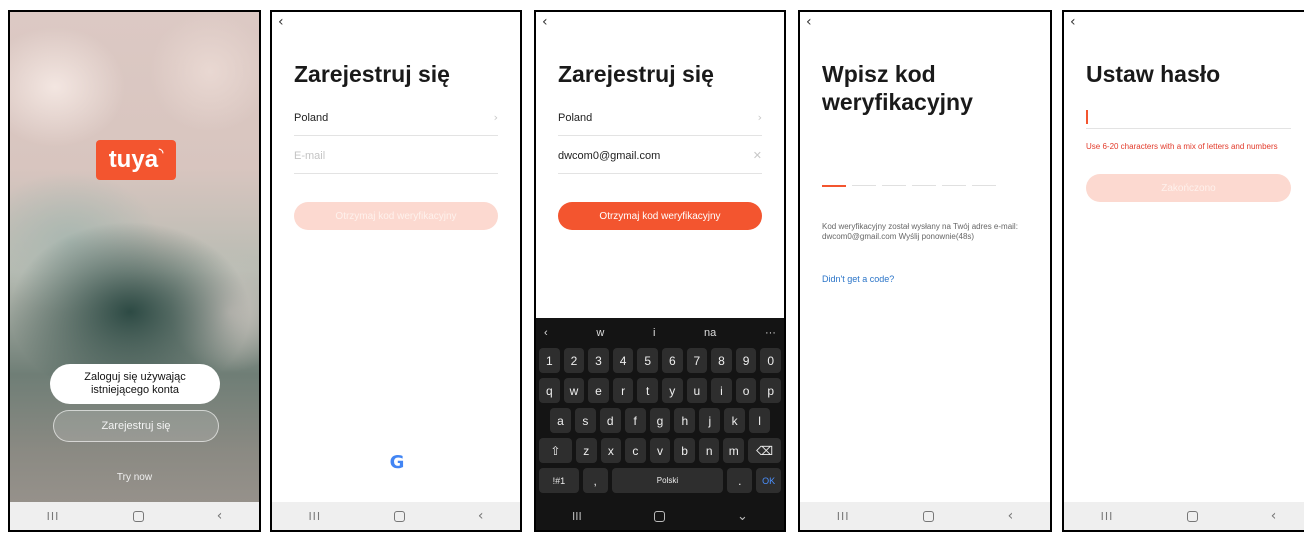 This screenshot has height=535, width=1304. I want to click on password-field, so click(1188, 128).